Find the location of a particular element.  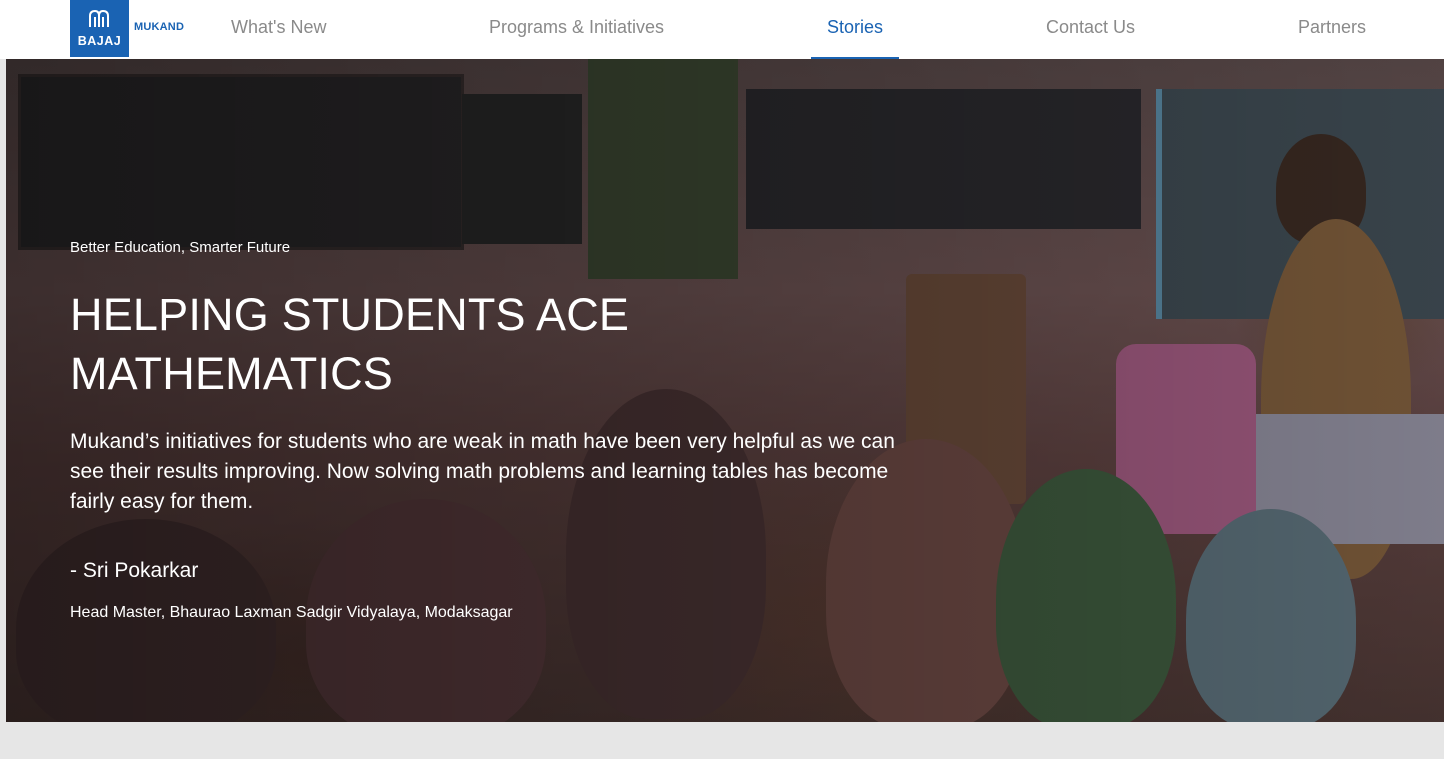

page-bottom-band is located at coordinates (722, 740).